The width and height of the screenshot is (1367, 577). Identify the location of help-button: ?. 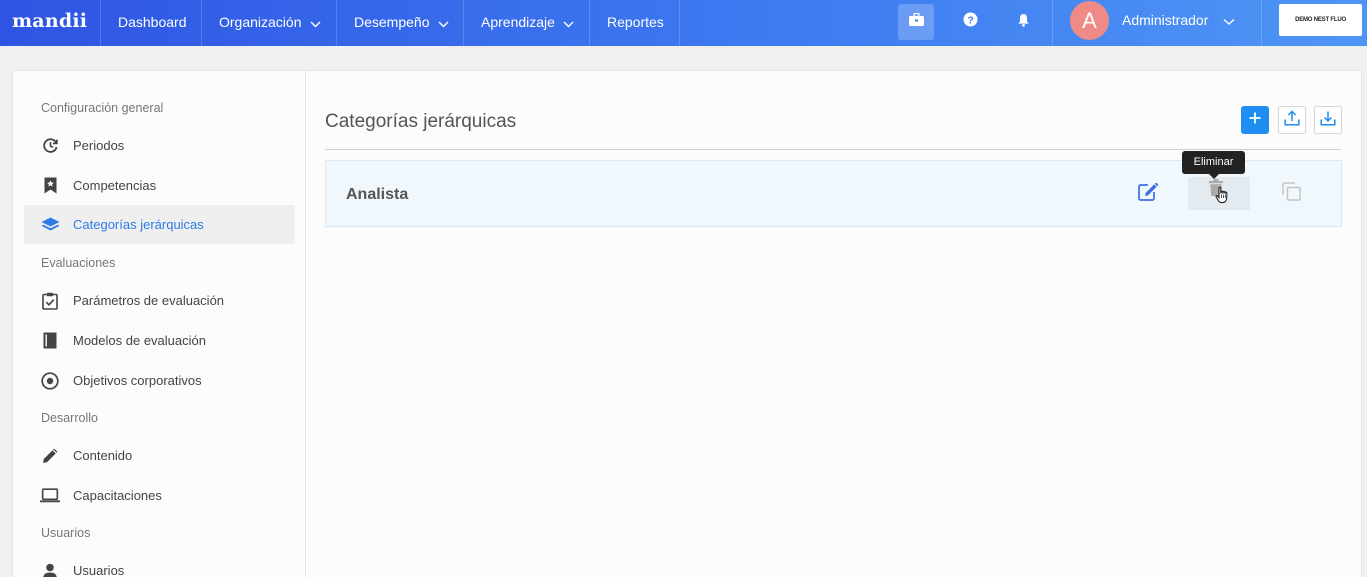
(970, 22).